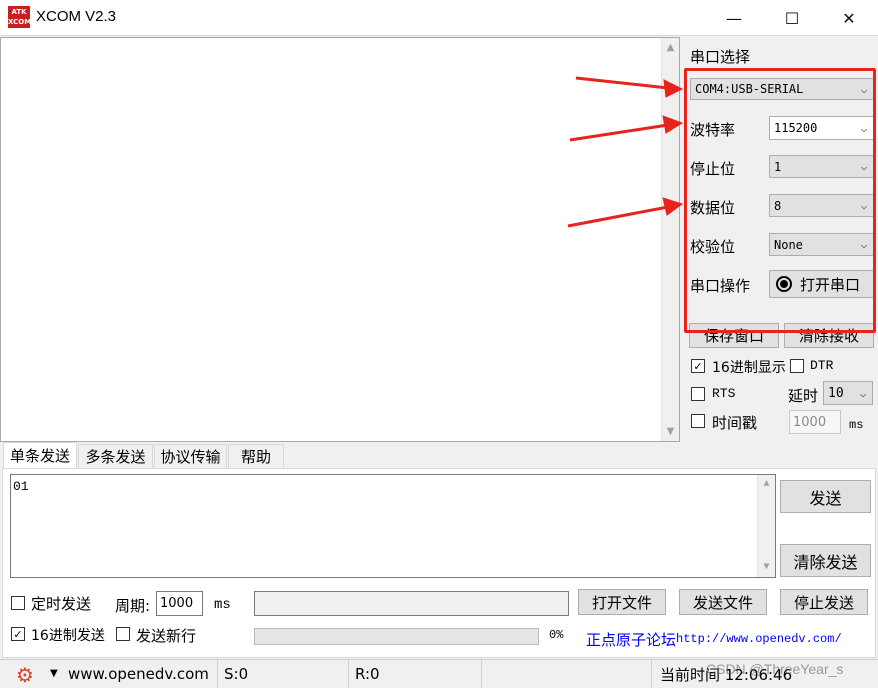 This screenshot has width=878, height=688. Describe the element at coordinates (393, 526) in the screenshot. I see `send-textarea: 01 ▲ ▼` at that location.